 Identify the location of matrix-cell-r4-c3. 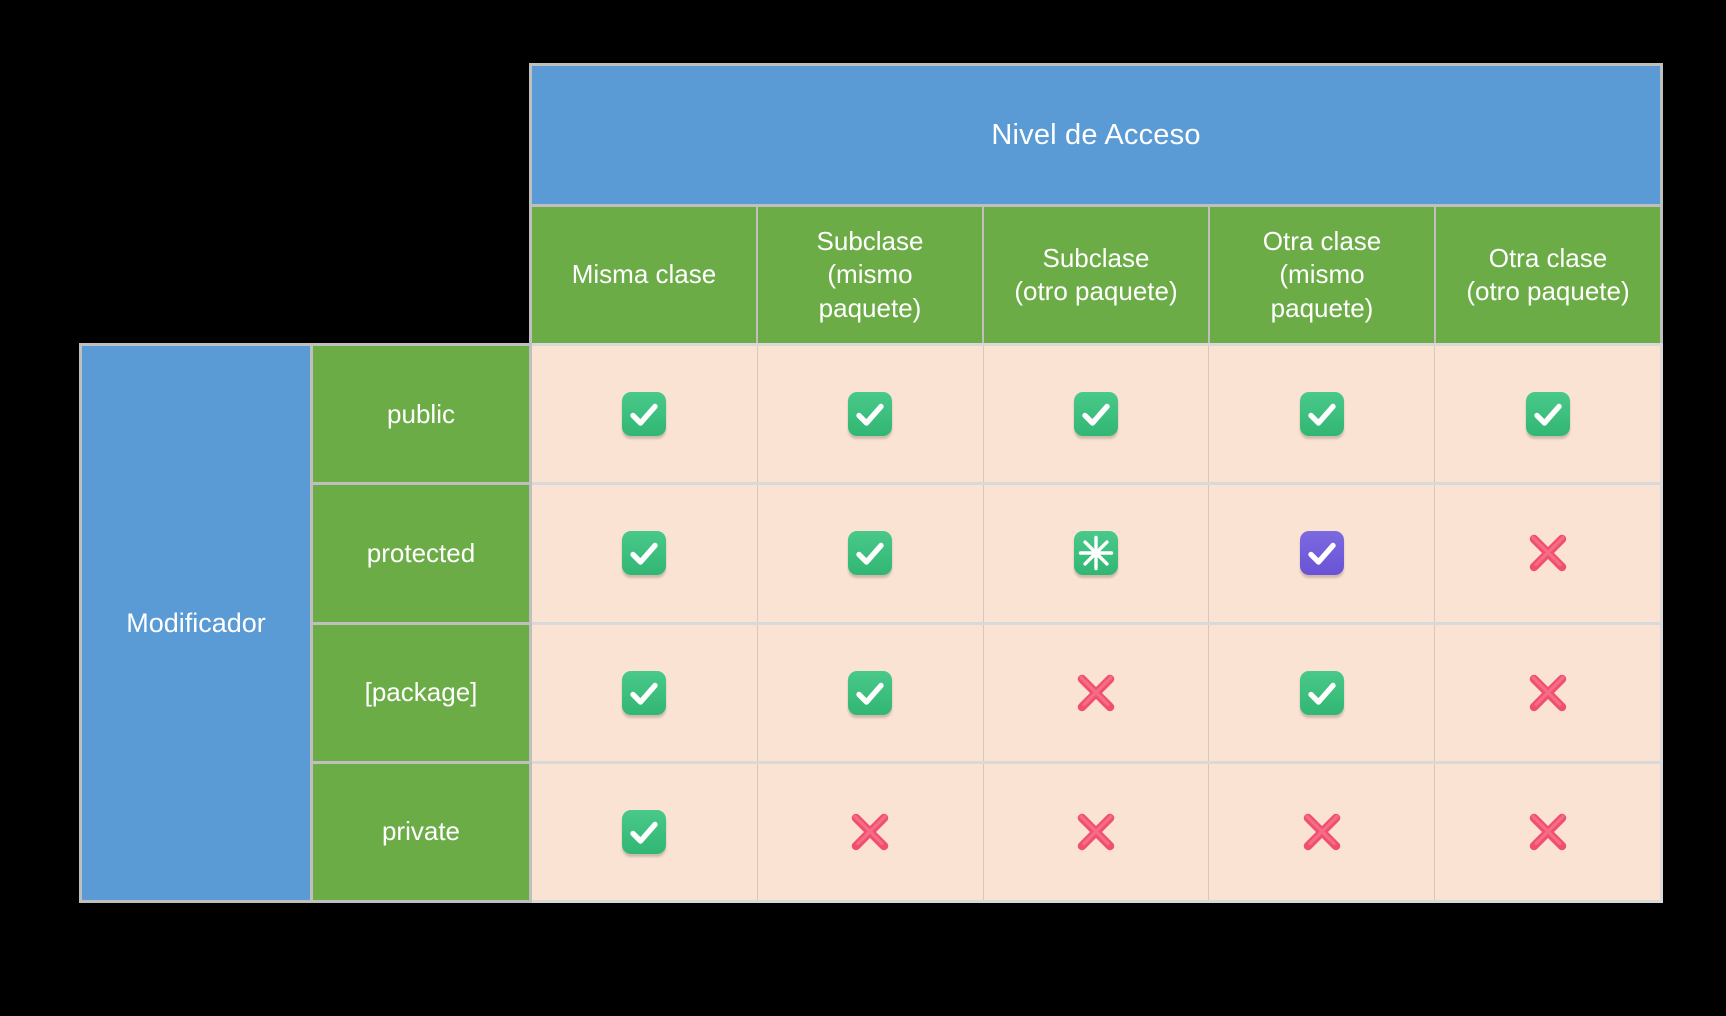
(1096, 831).